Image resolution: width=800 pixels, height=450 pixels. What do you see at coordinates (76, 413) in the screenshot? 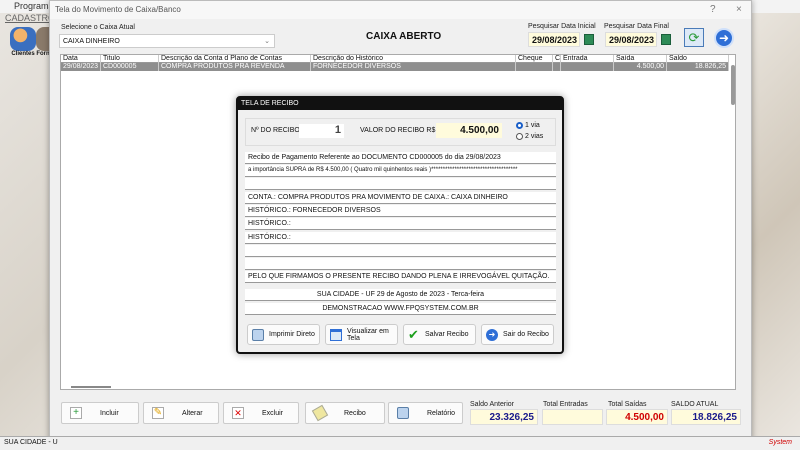
I see `add-document-icon: +` at bounding box center [76, 413].